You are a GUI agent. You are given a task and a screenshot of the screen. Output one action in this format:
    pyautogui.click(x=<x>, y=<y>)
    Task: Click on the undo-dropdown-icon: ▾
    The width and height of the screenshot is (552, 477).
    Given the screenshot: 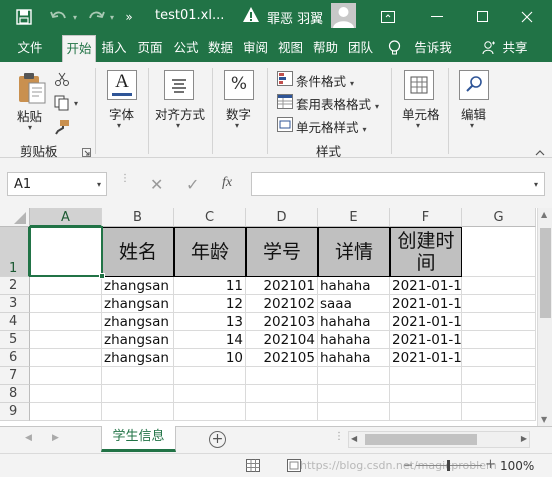 What is the action you would take?
    pyautogui.click(x=75, y=17)
    